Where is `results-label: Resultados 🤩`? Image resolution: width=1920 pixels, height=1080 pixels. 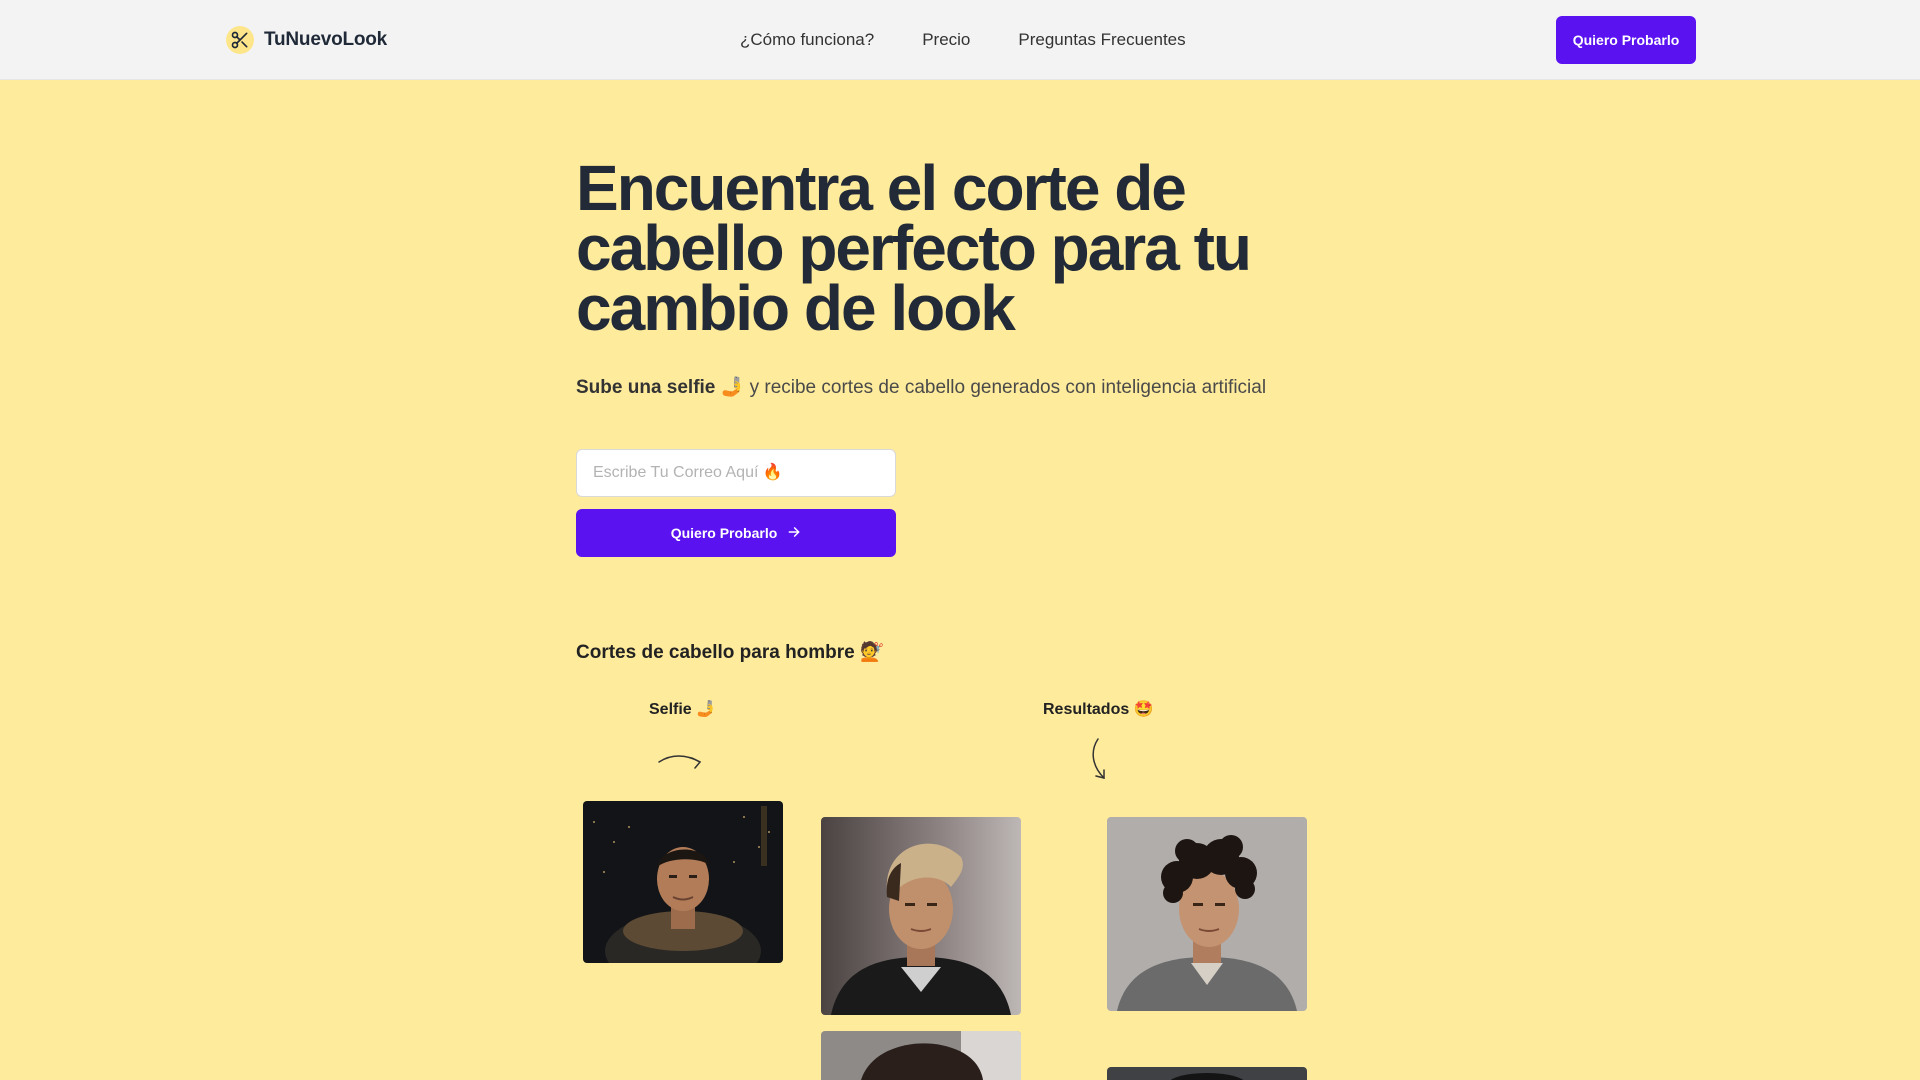
results-label: Resultados 🤩 is located at coordinates (1098, 709).